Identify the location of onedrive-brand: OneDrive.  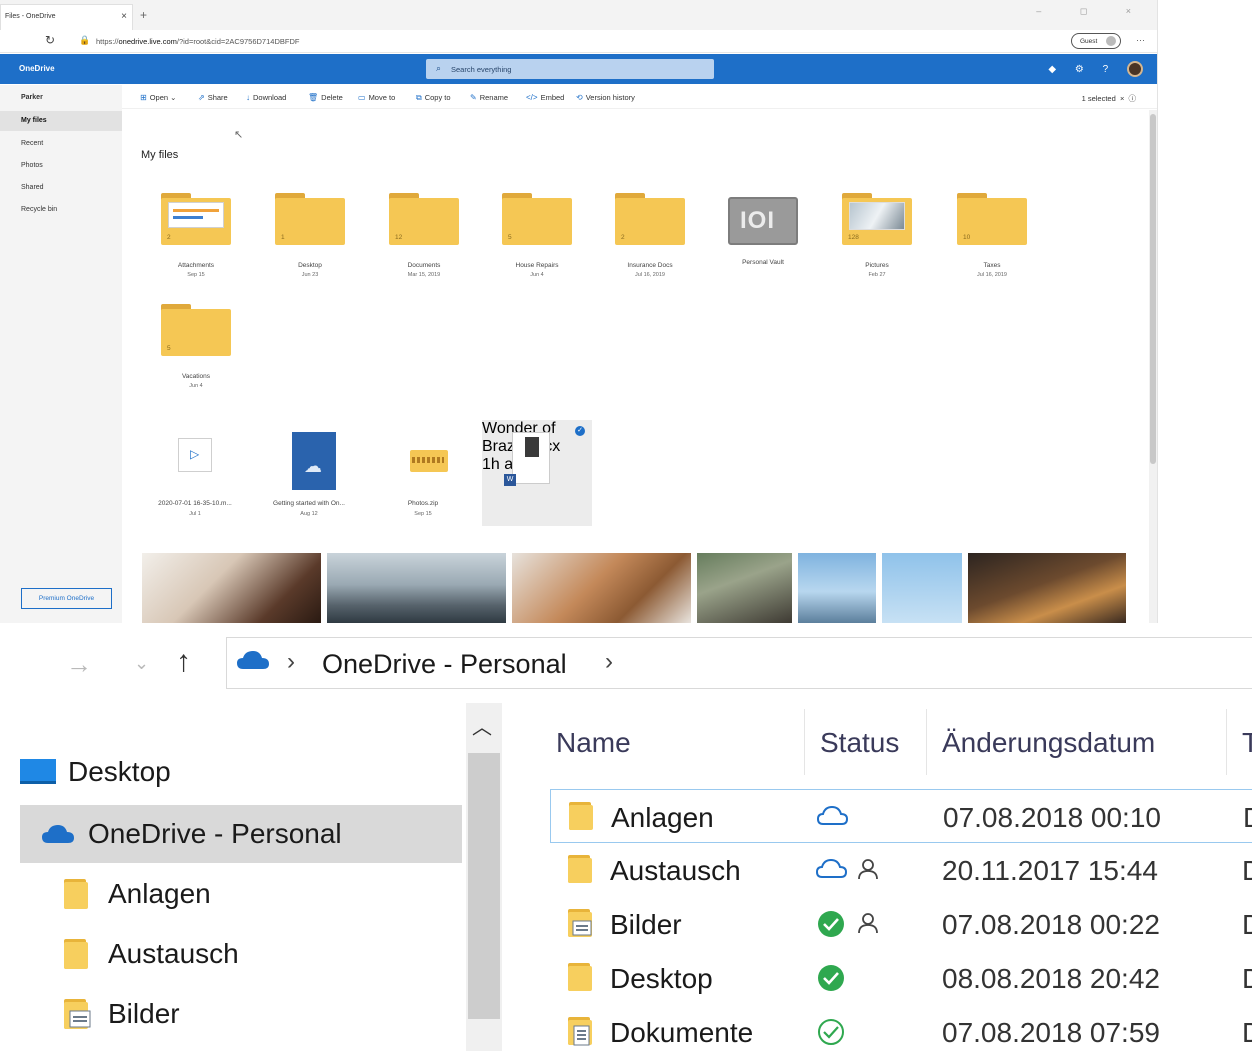
(37, 68).